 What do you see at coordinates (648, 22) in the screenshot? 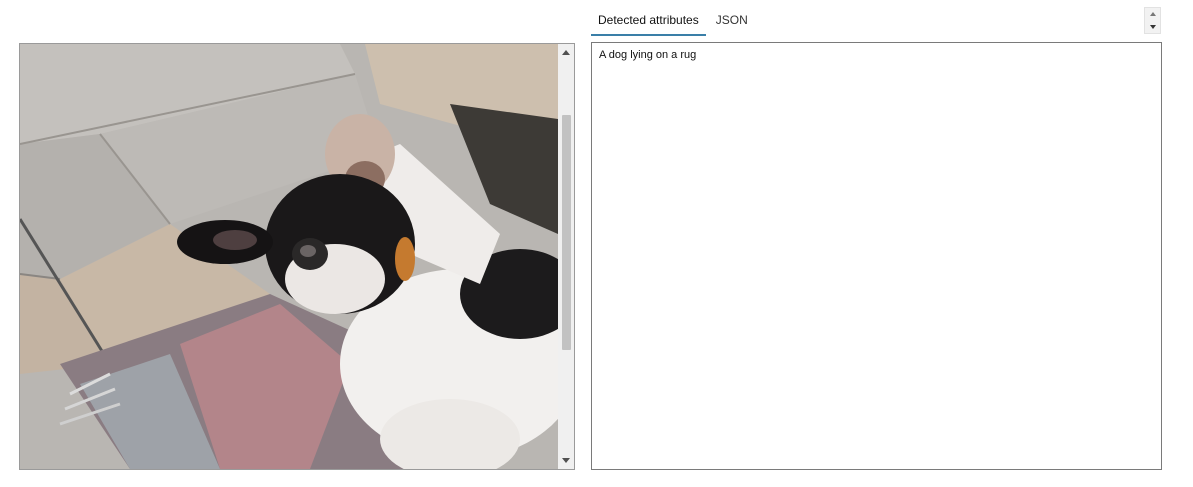
I see `tab-detected-attributes: Detected attributes` at bounding box center [648, 22].